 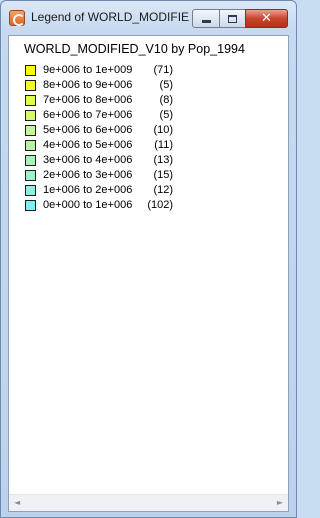 I want to click on window-title: Legend of WORLD_MODIFIED_V10 by Pop_1994, so click(x=110, y=17).